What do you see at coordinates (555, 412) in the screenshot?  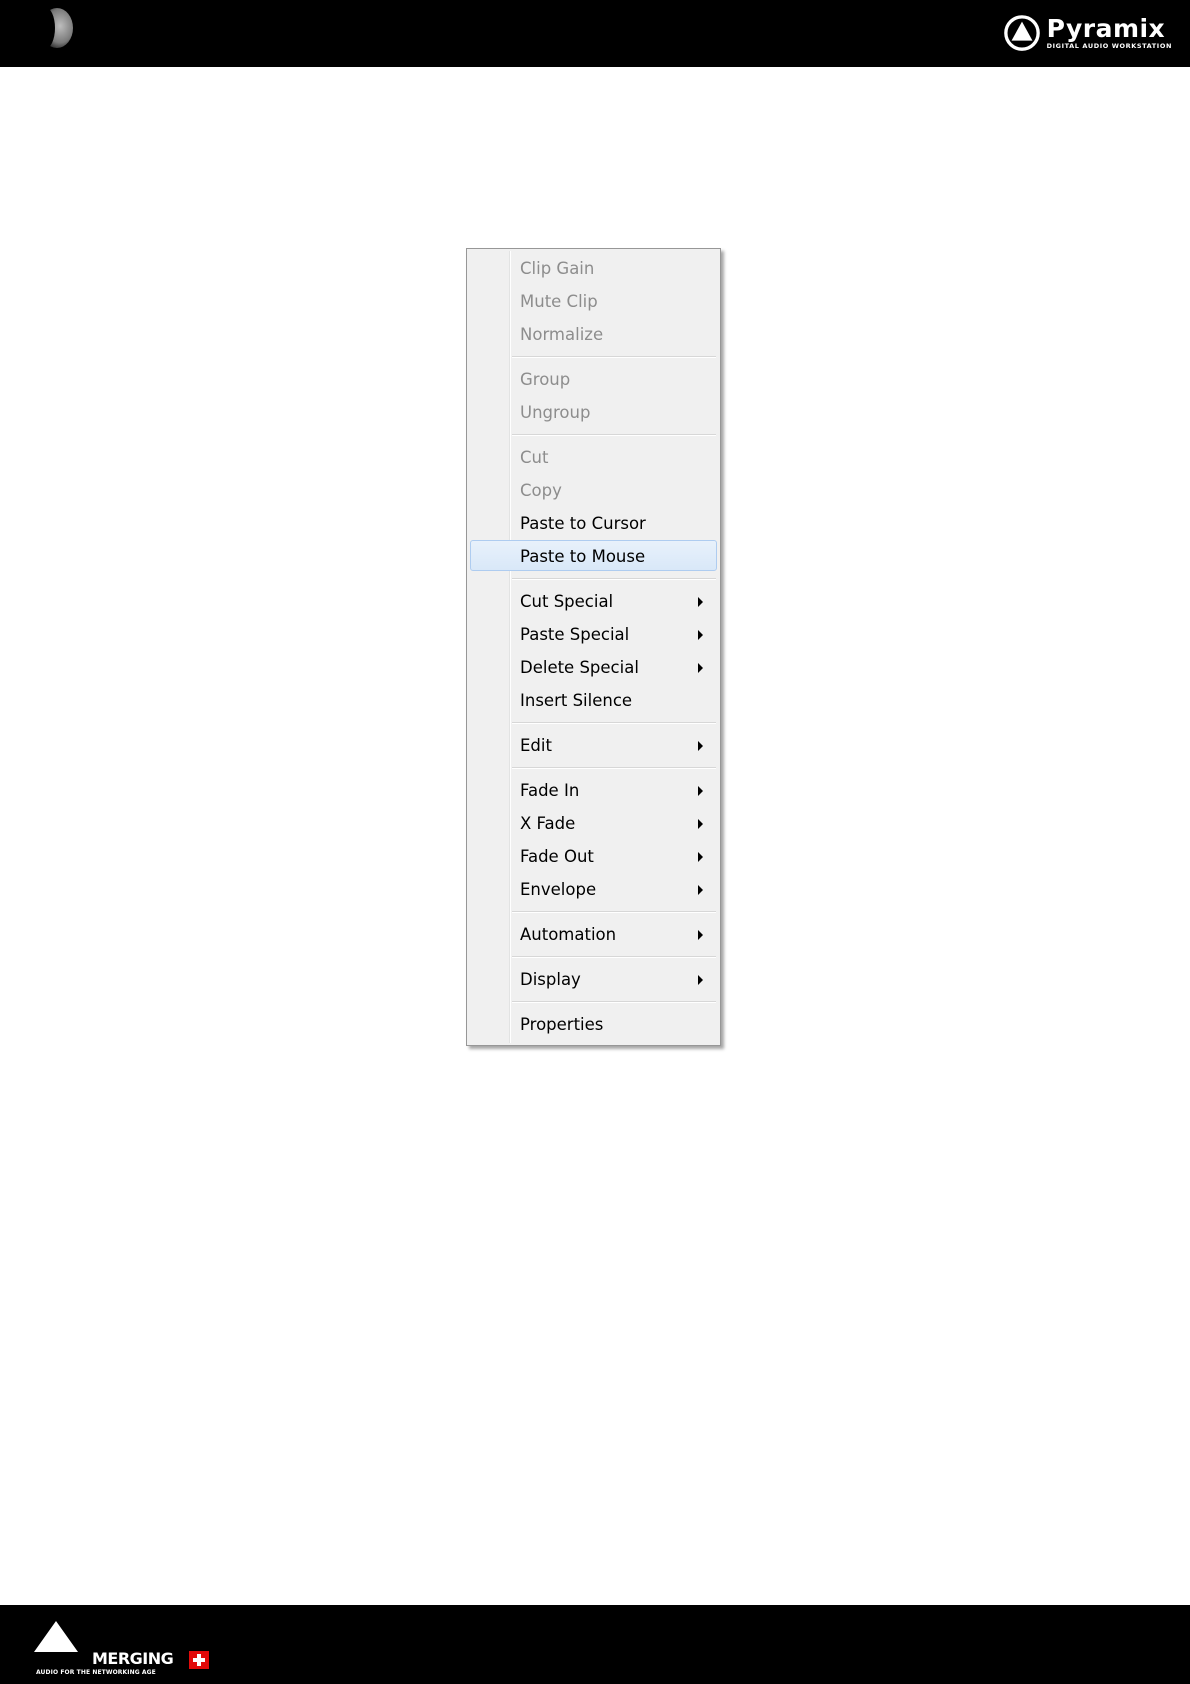 I see `menu-item-label: Ungroup` at bounding box center [555, 412].